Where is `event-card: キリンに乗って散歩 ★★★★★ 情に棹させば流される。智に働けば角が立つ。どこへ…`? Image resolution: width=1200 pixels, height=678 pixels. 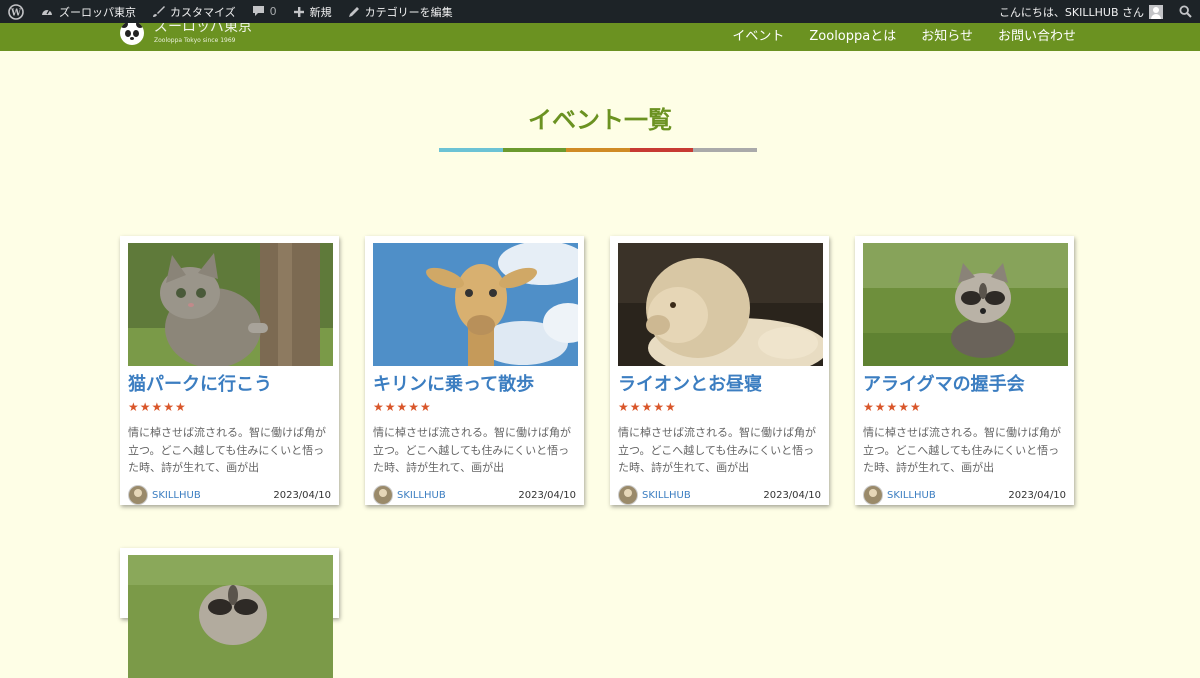 event-card: キリンに乗って散歩 ★★★★★ 情に棹させば流される。智に働けば角が立つ。どこへ… is located at coordinates (474, 370).